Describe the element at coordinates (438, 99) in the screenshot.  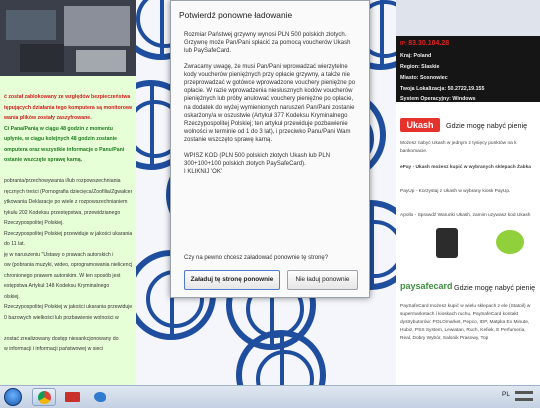
I see `info-row: System Operacyjny: Windows` at that location.